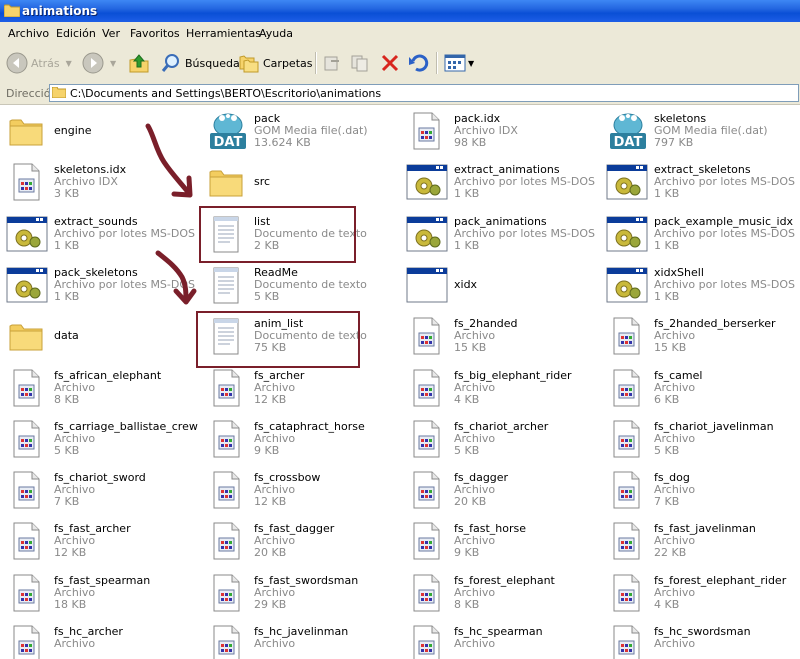 The height and width of the screenshot is (659, 800). Describe the element at coordinates (17, 63) in the screenshot. I see `back-arrow-icon` at that location.